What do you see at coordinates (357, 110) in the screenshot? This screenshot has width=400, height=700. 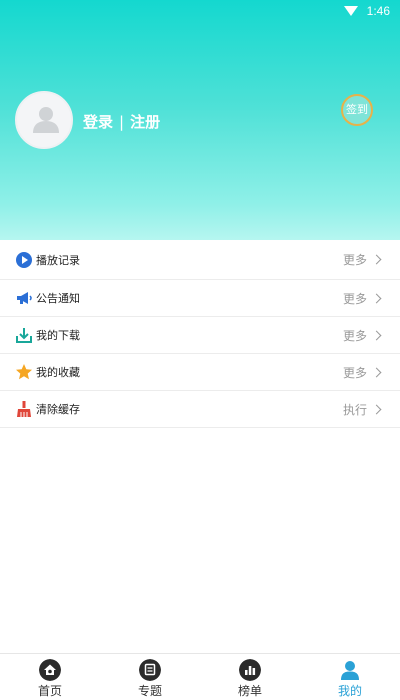 I see `checkin-button: 签到` at bounding box center [357, 110].